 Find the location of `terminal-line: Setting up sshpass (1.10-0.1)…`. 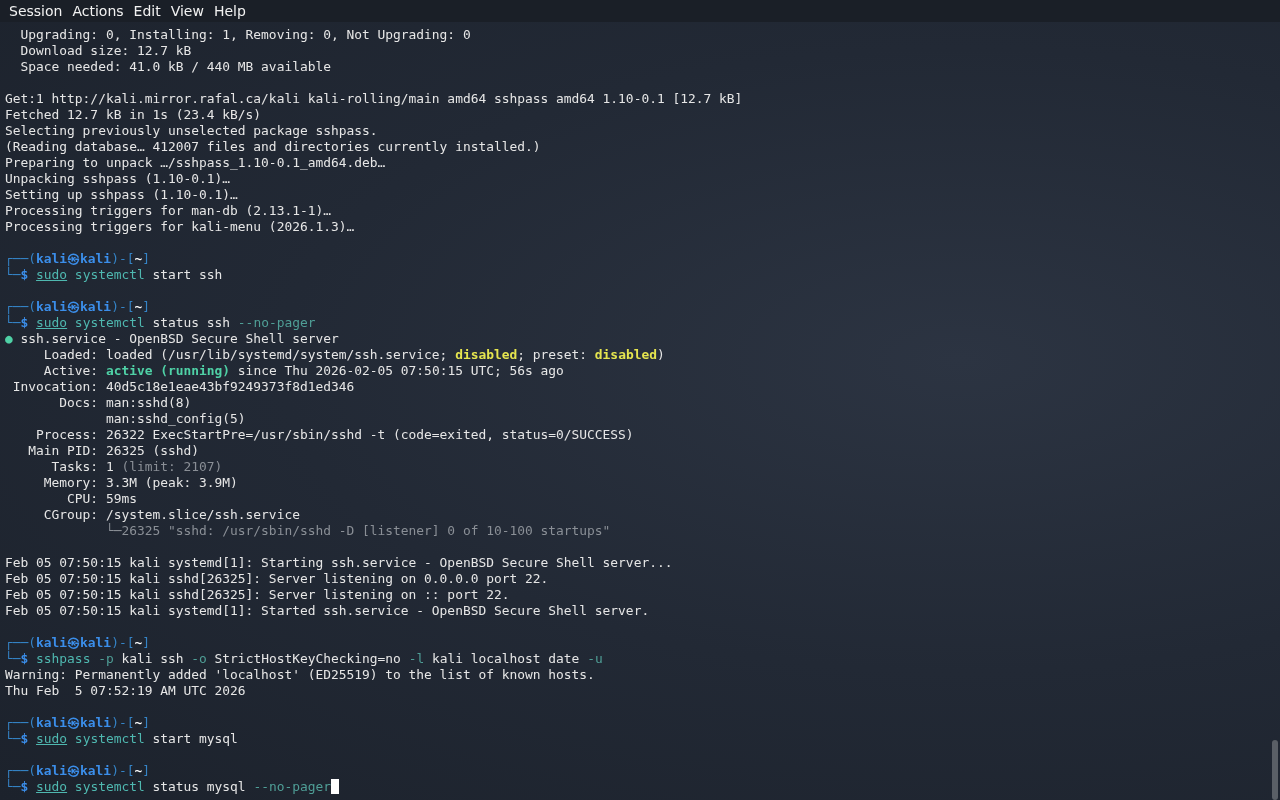

terminal-line: Setting up sshpass (1.10-0.1)… is located at coordinates (121, 195).